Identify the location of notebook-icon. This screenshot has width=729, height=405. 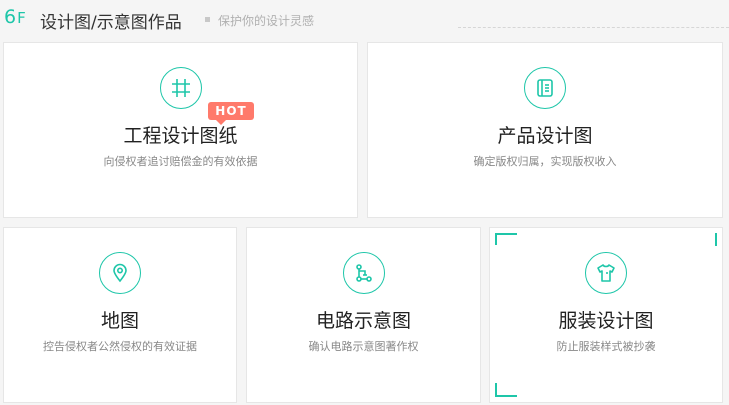
(545, 88).